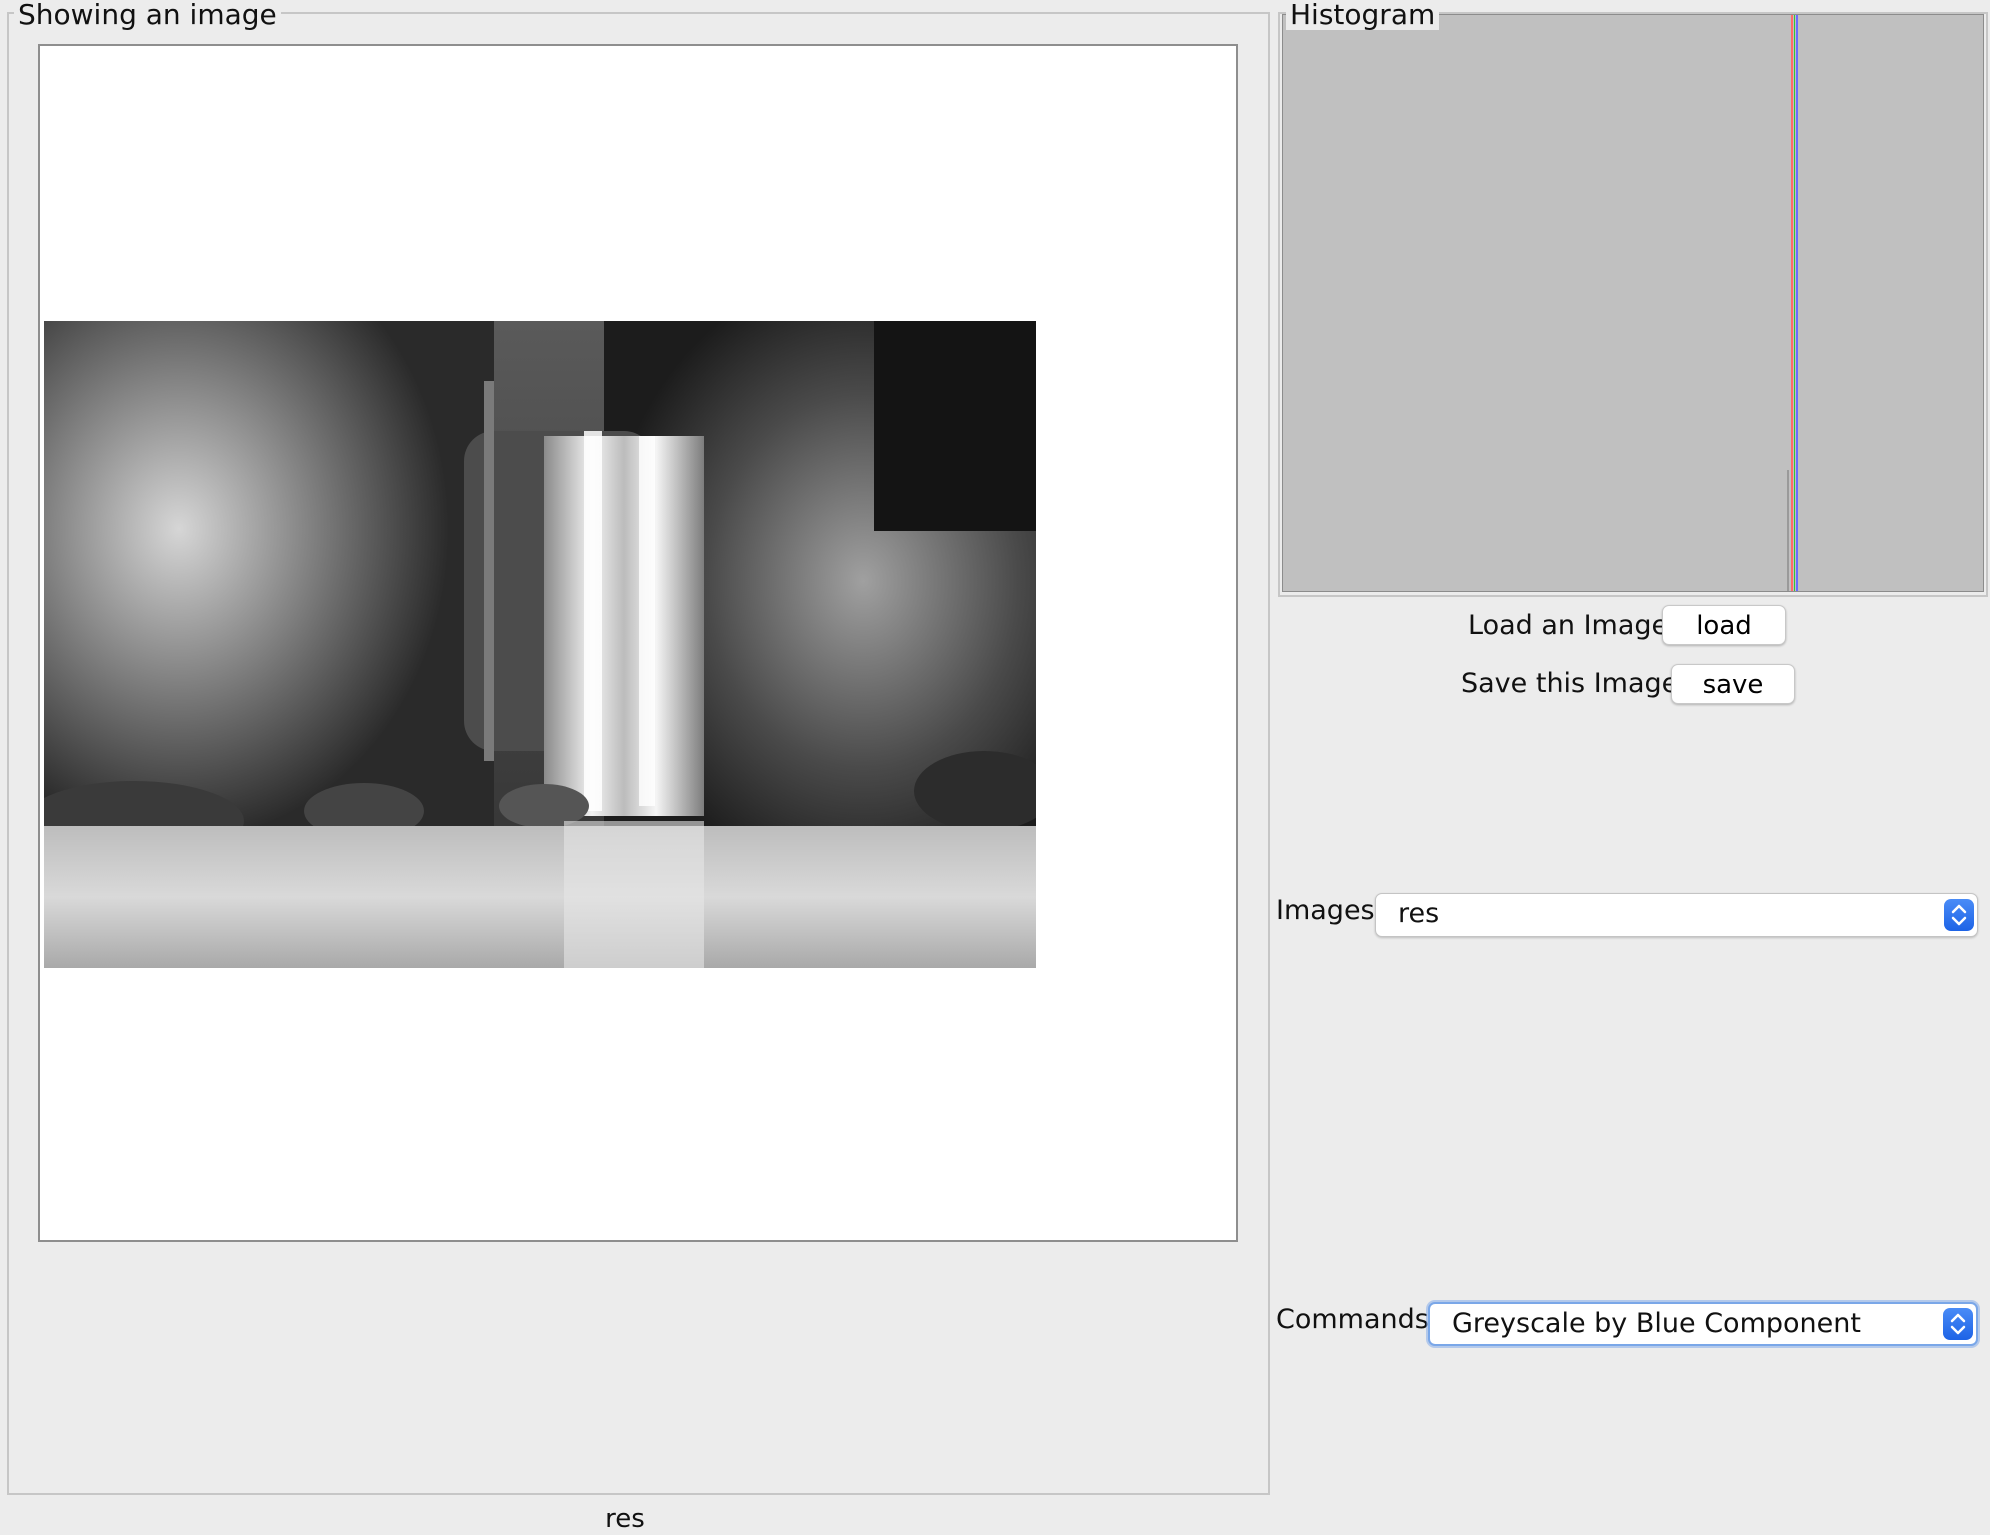  What do you see at coordinates (1733, 684) in the screenshot?
I see `save-button: save` at bounding box center [1733, 684].